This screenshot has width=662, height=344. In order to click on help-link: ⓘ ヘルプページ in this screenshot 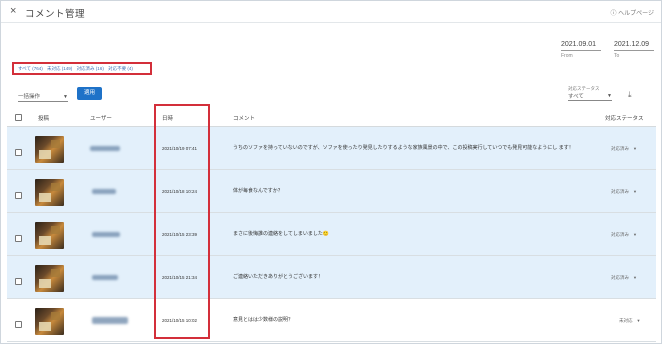, I will do `click(632, 12)`.